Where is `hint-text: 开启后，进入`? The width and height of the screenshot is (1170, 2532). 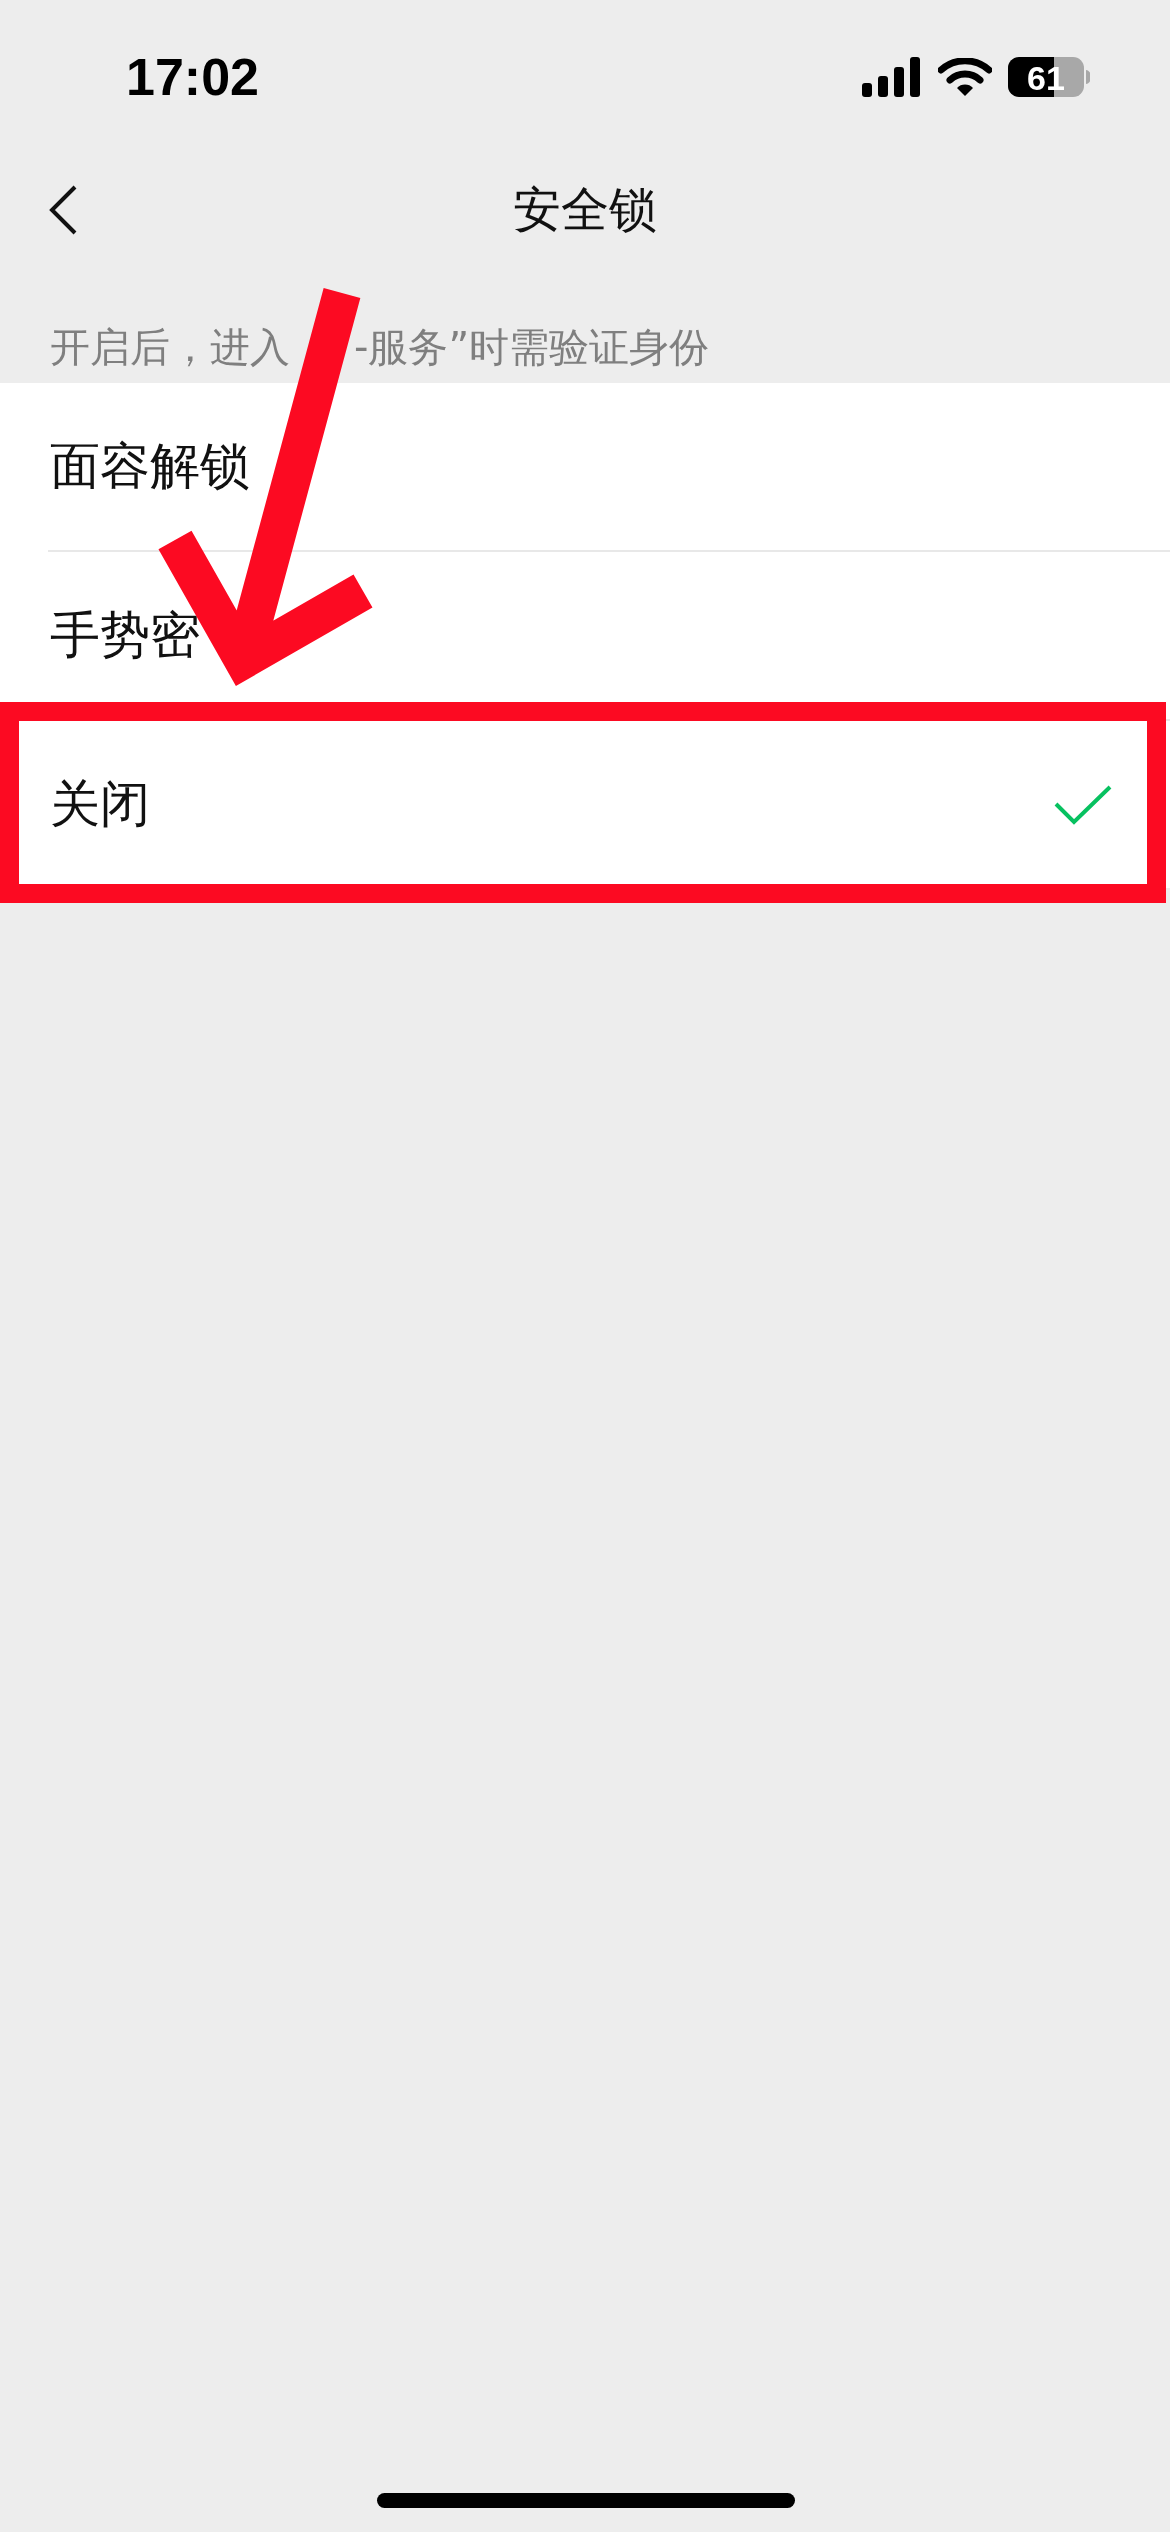 hint-text: 开启后，进入 is located at coordinates (170, 347).